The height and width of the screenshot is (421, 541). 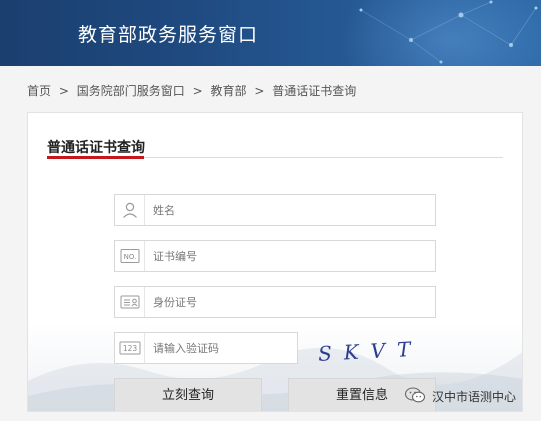 I want to click on name-field, so click(x=275, y=210).